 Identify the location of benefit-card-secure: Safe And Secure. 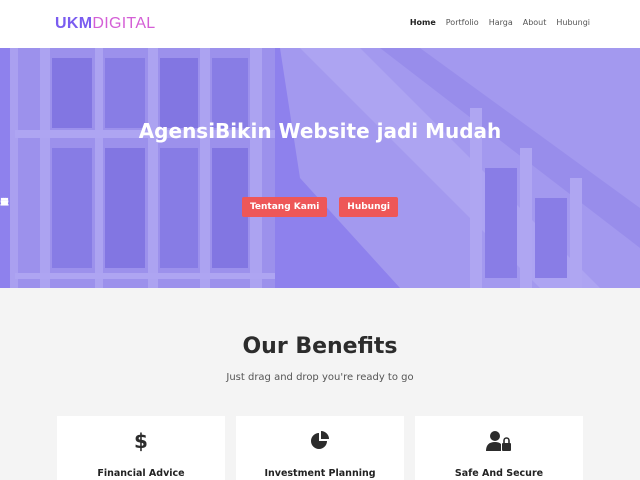
(499, 448).